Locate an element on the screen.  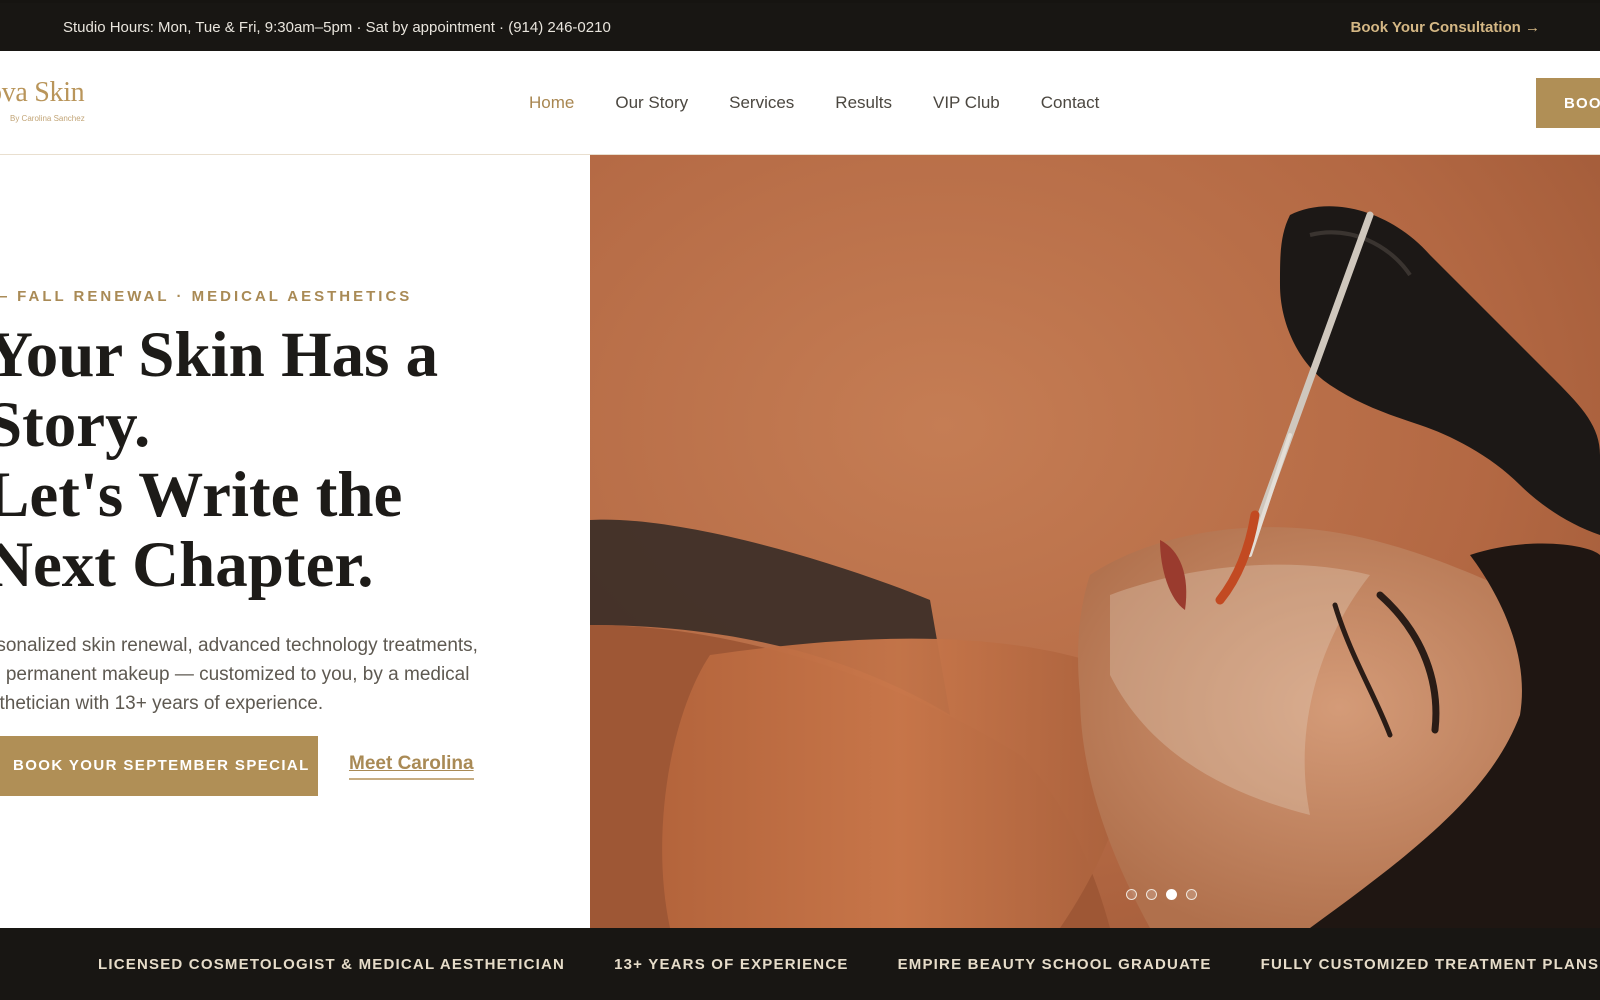
nav-our-story: Our Story is located at coordinates (651, 103).